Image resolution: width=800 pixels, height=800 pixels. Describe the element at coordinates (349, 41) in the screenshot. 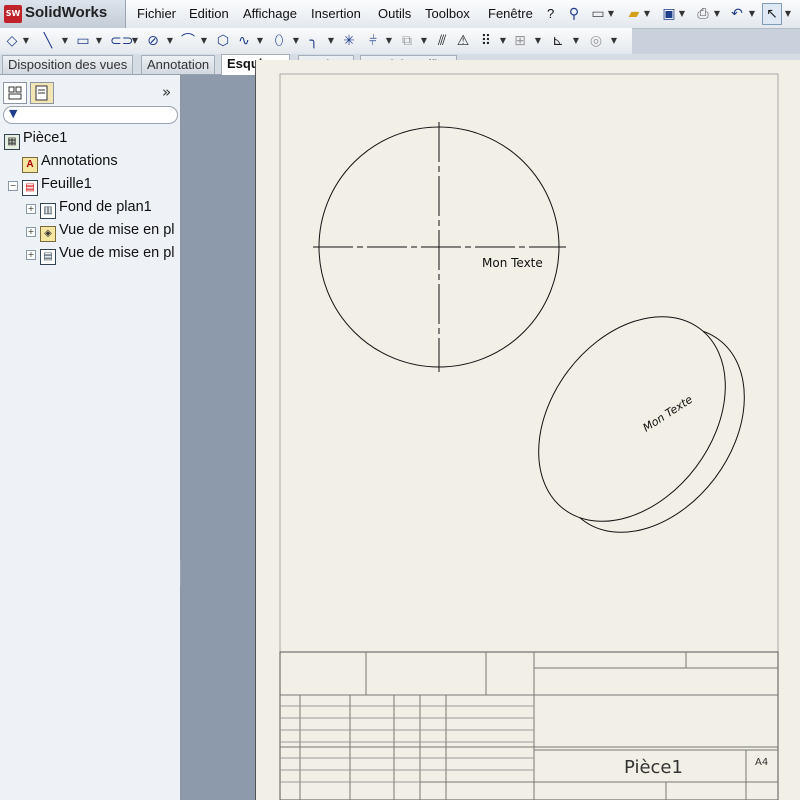

I see `point-icon: ✳` at that location.